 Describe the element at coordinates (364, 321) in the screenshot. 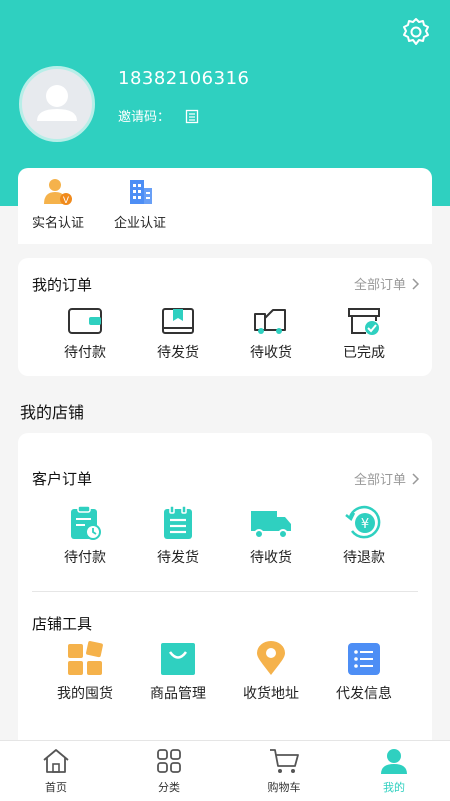

I see `completed-box-icon` at that location.